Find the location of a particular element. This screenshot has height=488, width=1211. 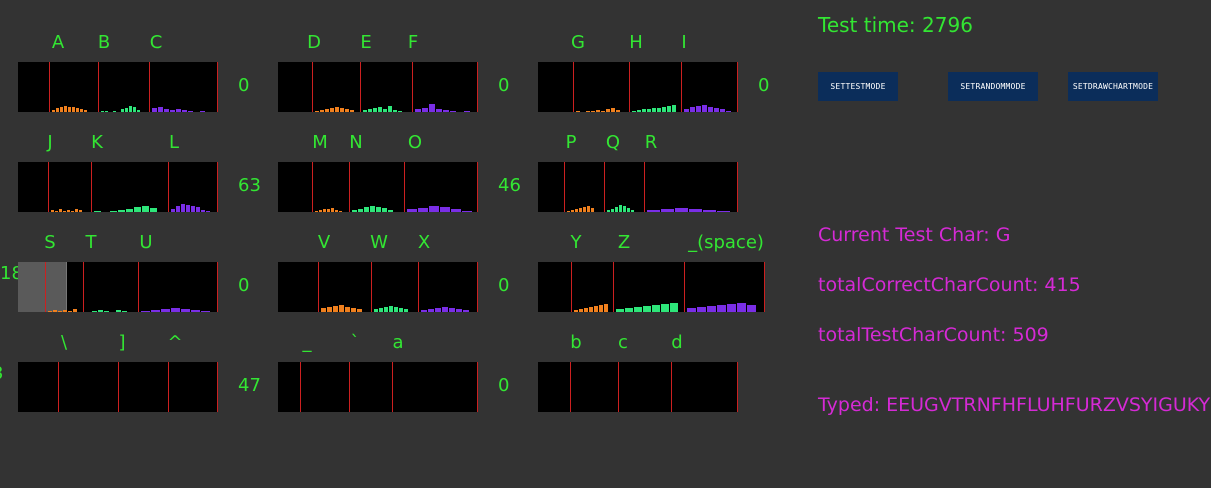

char-label: C is located at coordinates (156, 42).